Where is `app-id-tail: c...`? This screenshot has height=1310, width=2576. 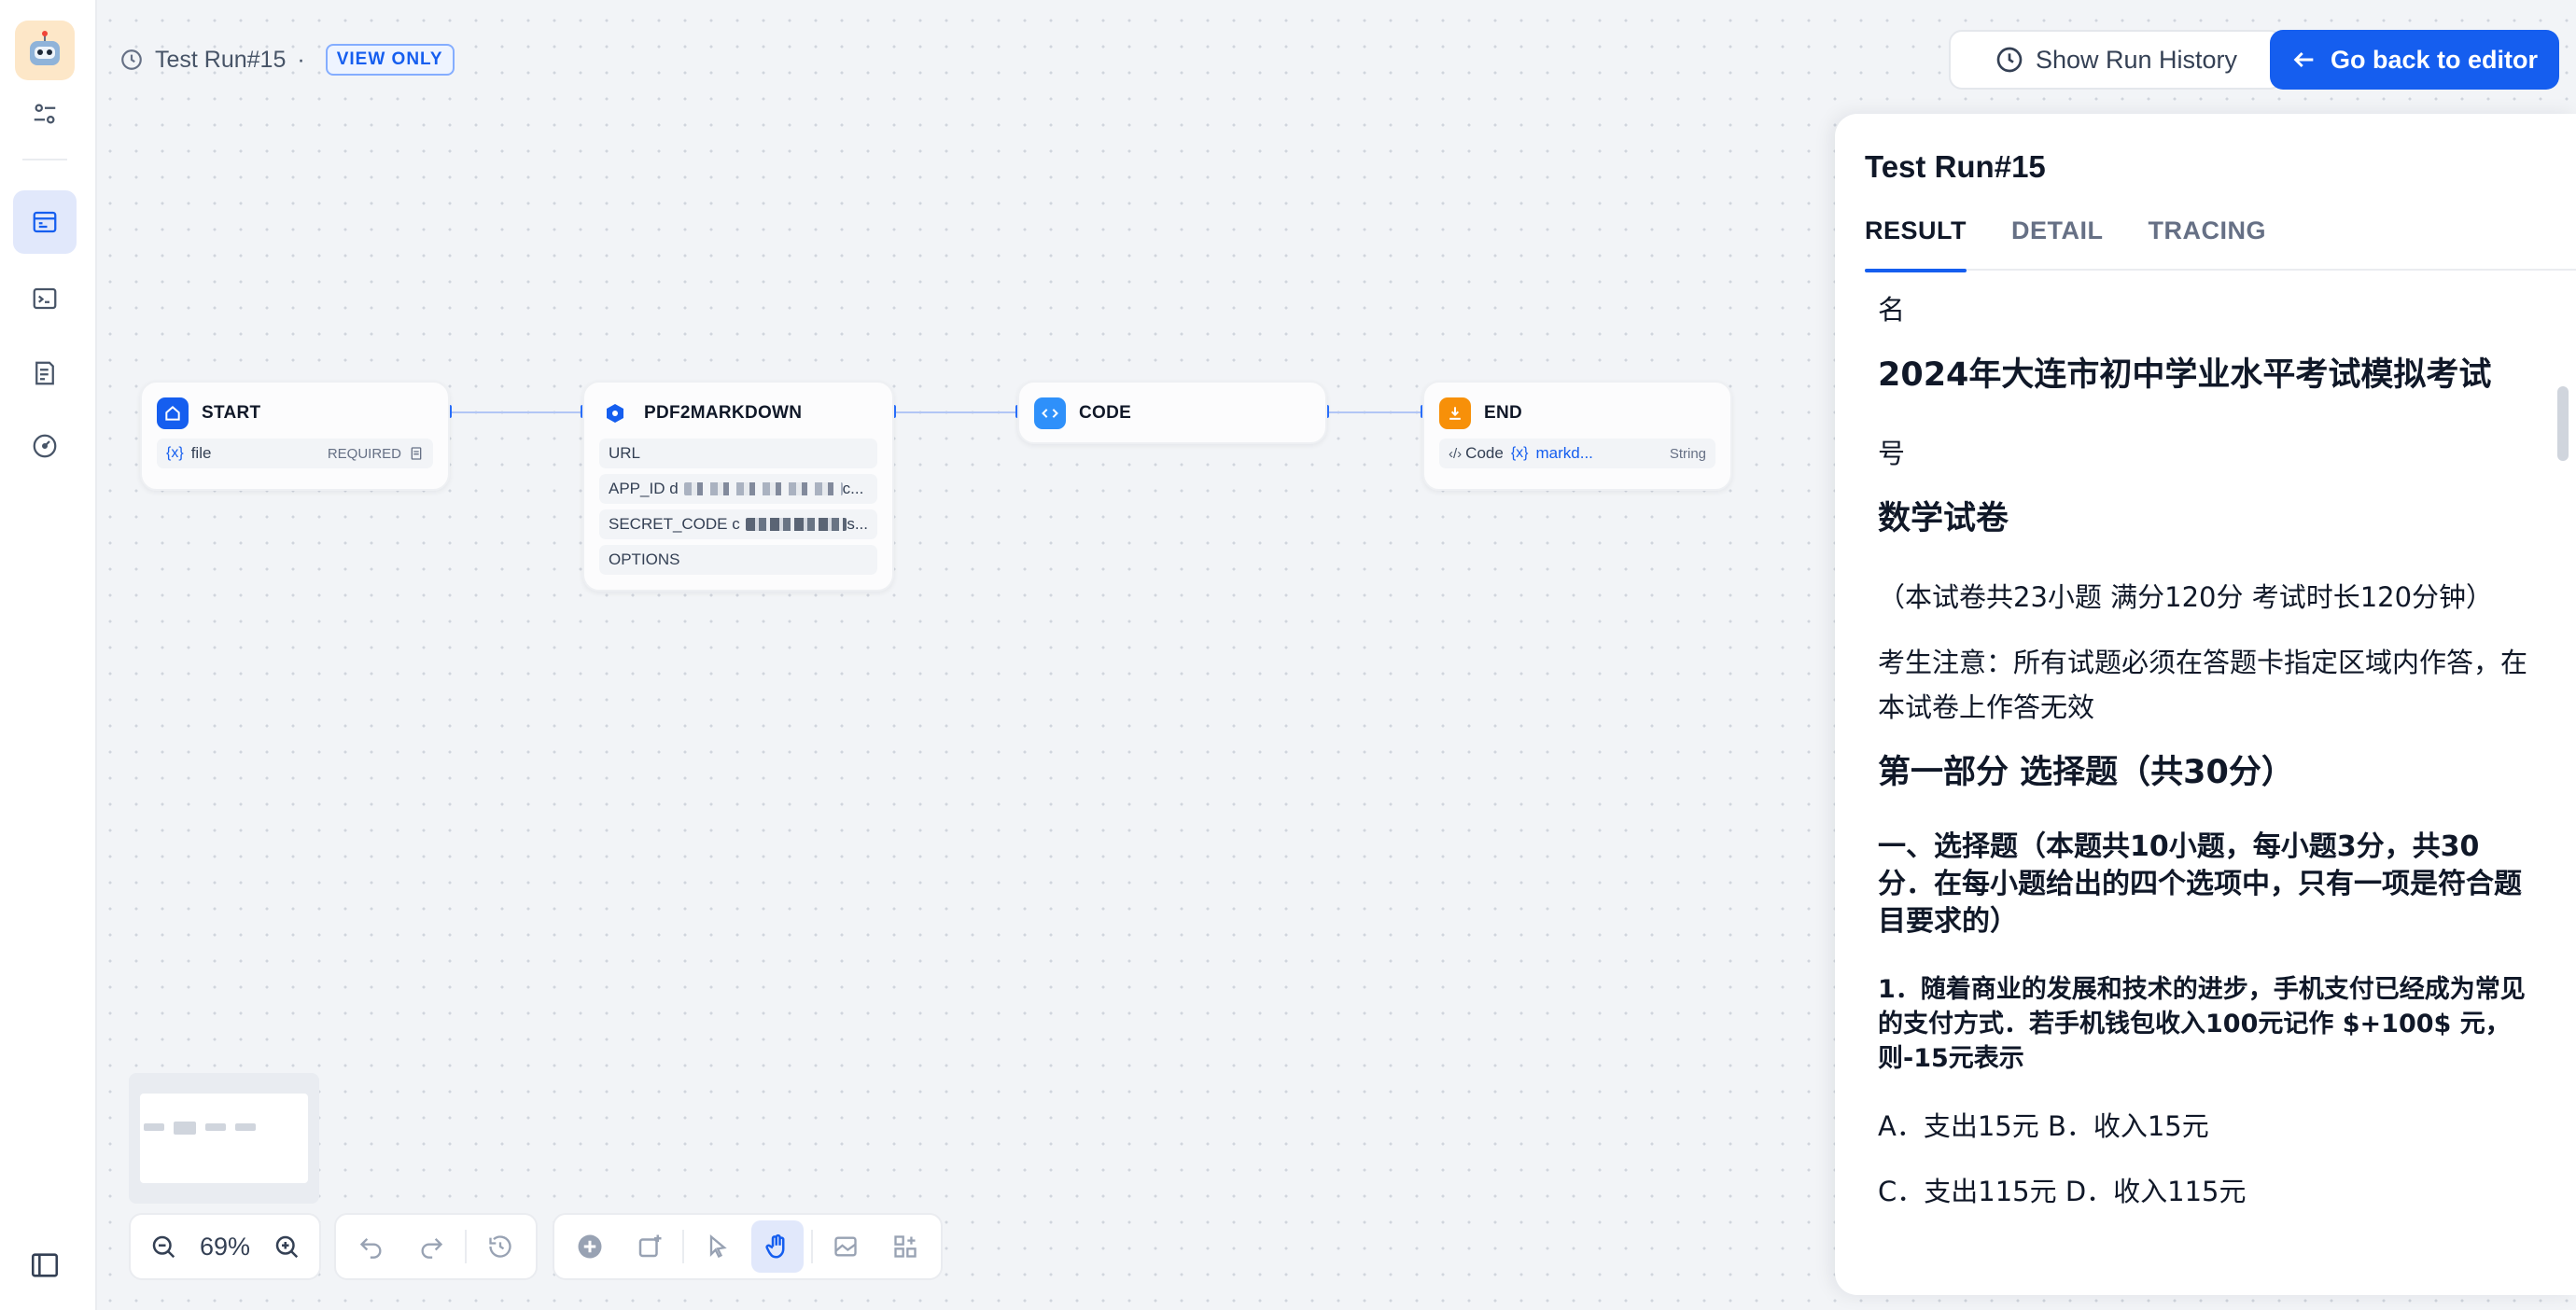 app-id-tail: c... is located at coordinates (853, 488).